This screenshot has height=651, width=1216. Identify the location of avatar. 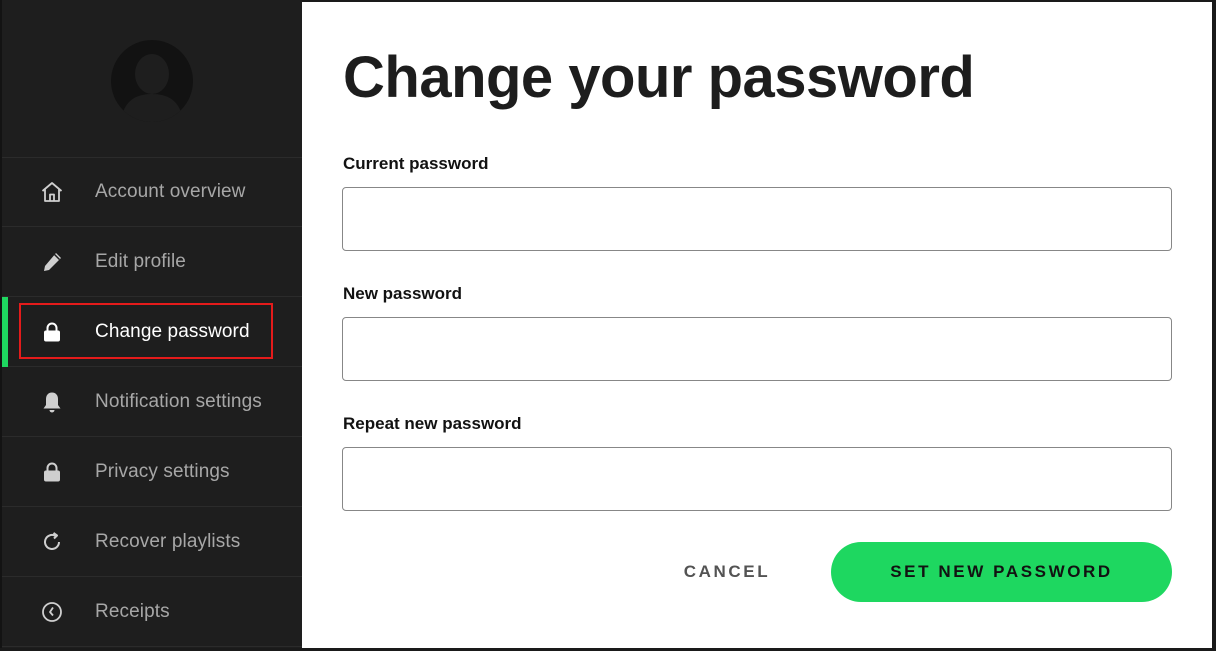
(152, 81).